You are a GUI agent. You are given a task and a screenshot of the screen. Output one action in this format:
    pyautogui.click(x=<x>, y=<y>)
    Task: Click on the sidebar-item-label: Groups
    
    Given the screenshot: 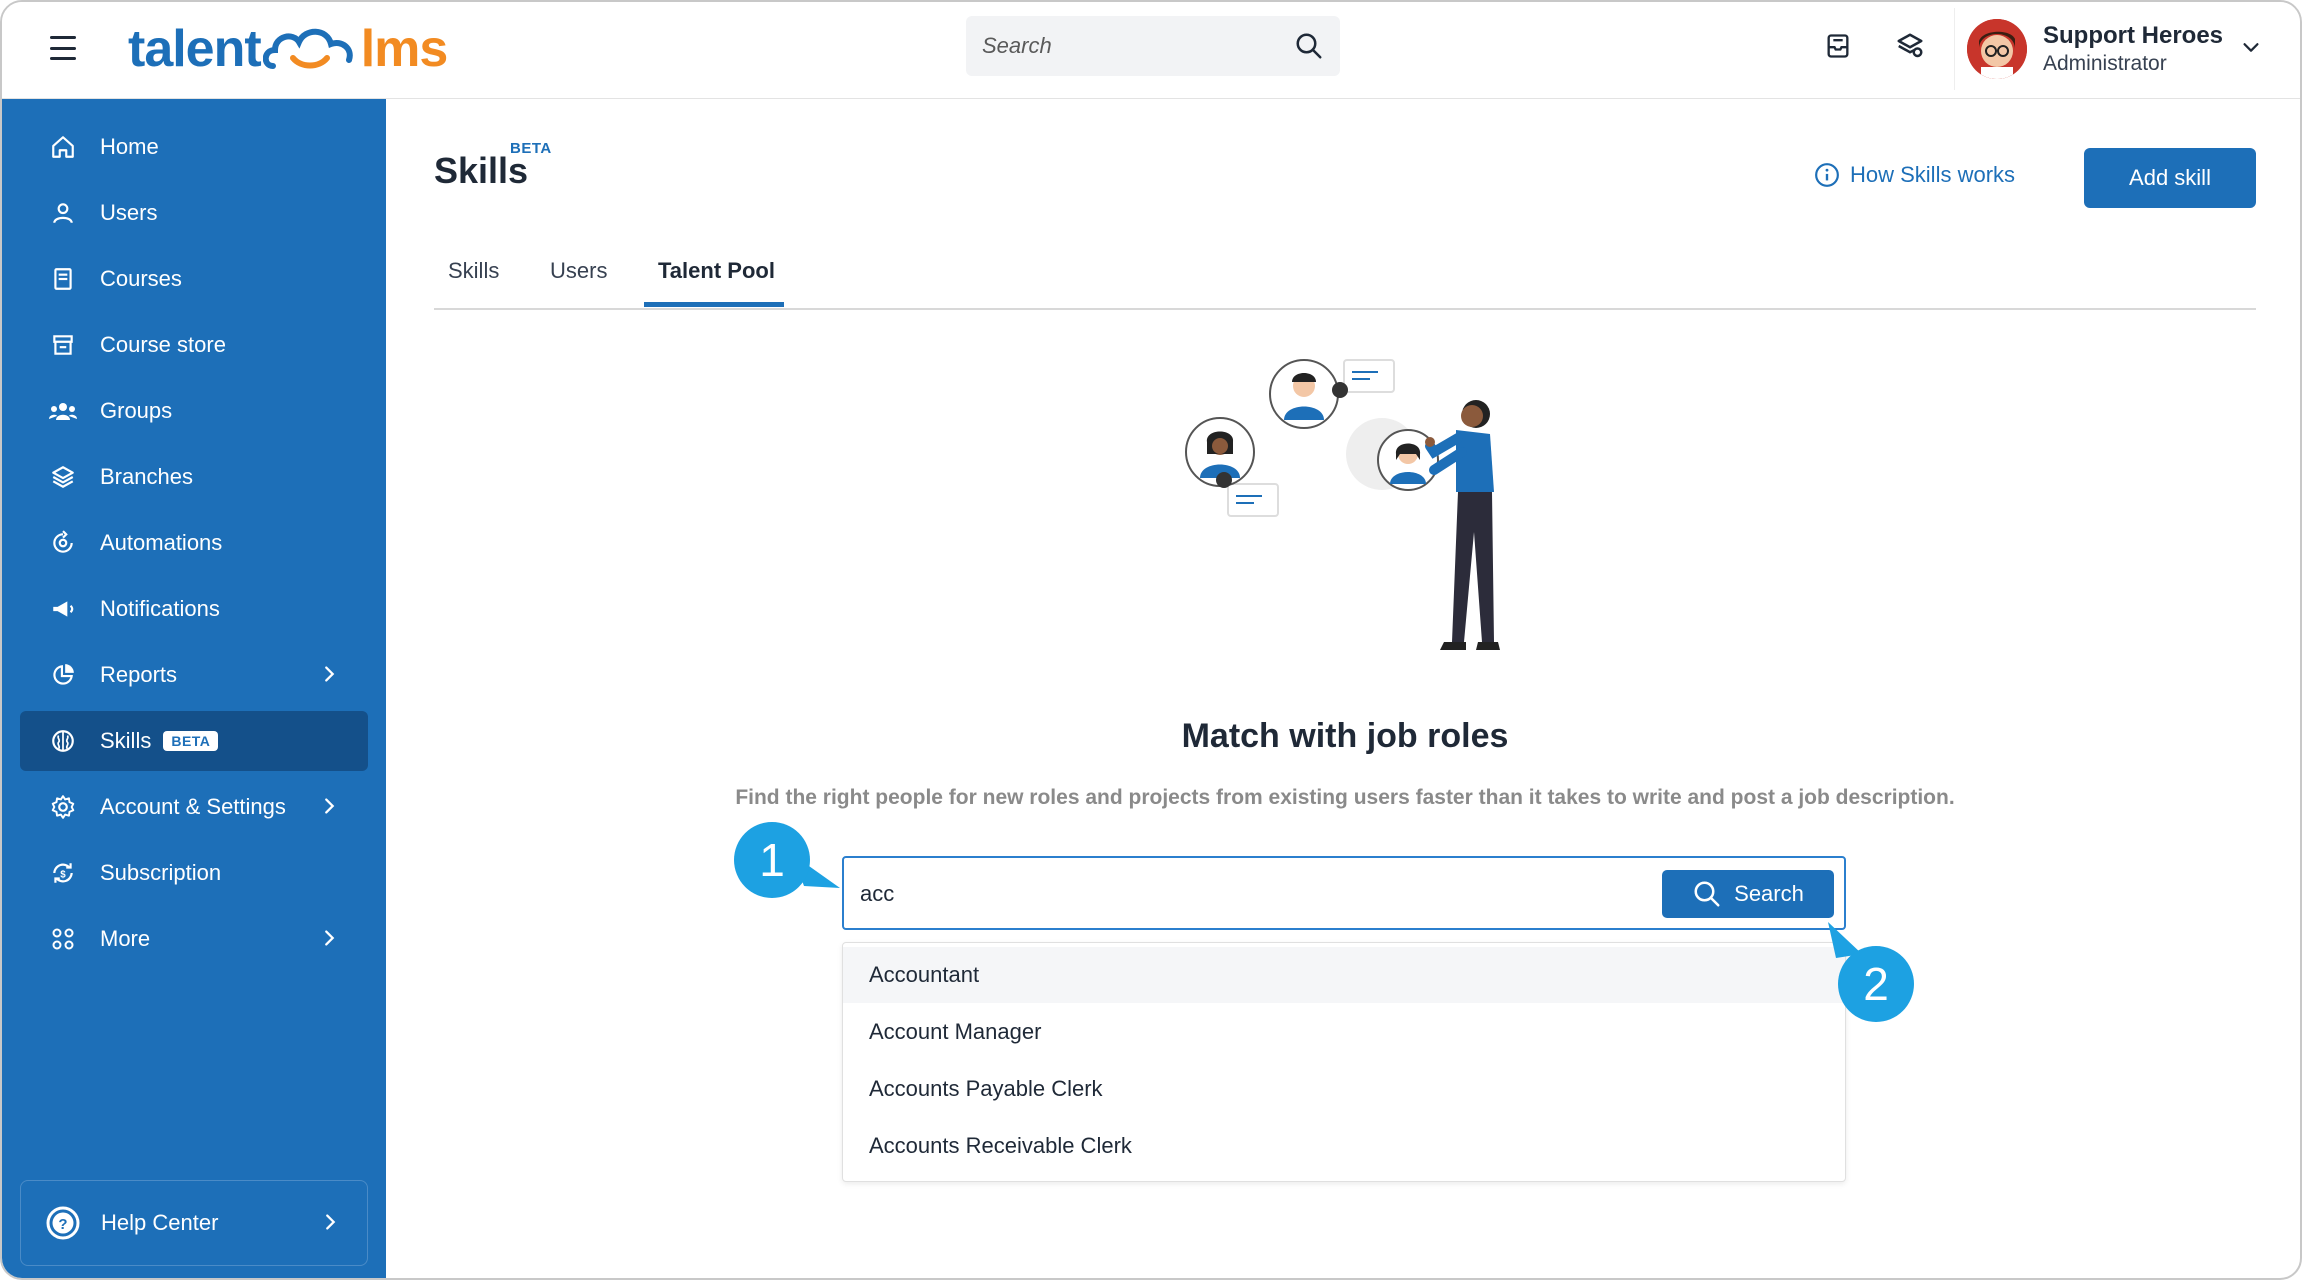 What is the action you would take?
    pyautogui.click(x=136, y=410)
    